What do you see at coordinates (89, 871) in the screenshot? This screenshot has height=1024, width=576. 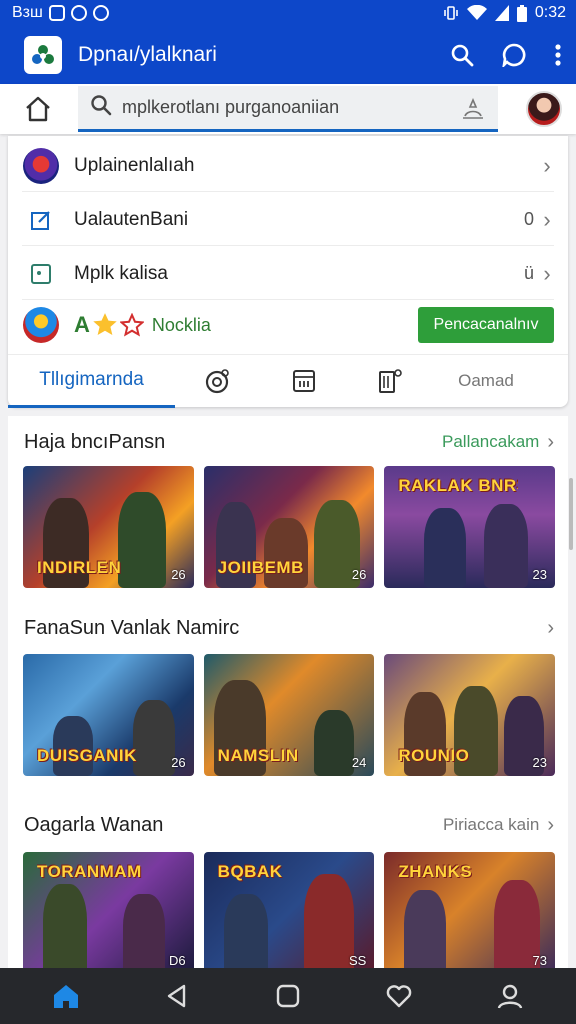 I see `game-card-title: TORANMAM` at bounding box center [89, 871].